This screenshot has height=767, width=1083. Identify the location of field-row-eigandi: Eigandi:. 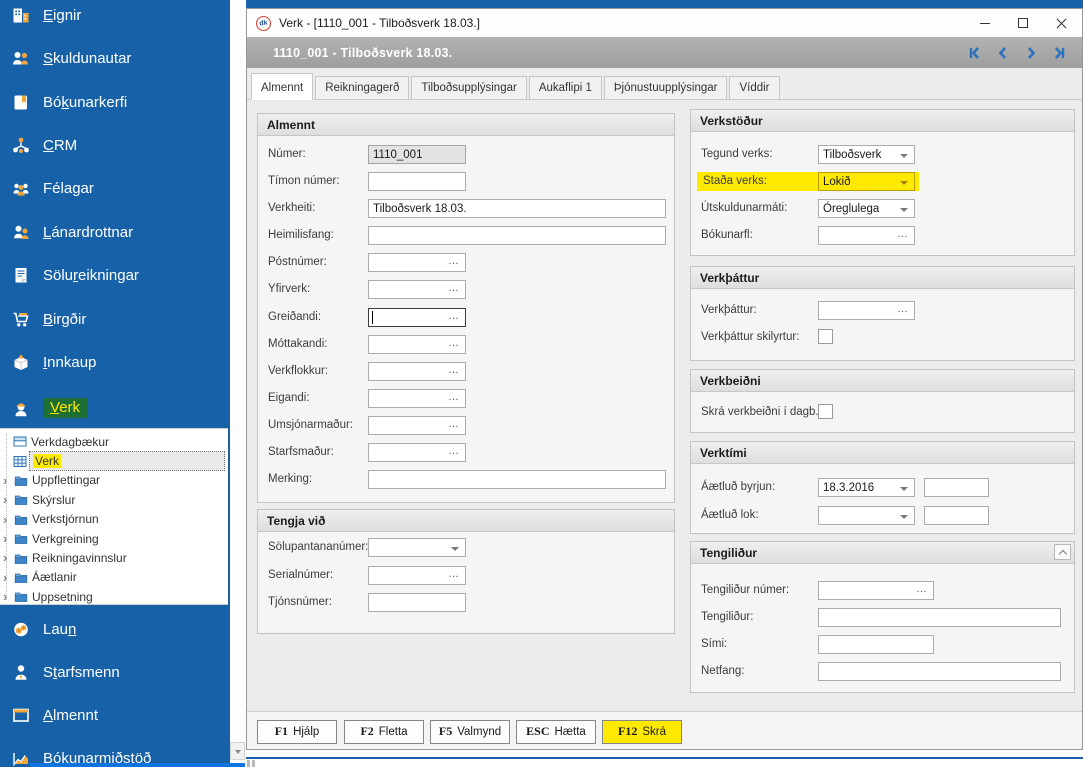
(466, 398).